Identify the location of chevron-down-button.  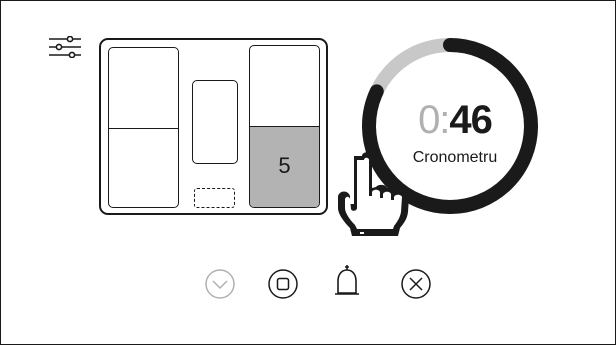
(220, 284).